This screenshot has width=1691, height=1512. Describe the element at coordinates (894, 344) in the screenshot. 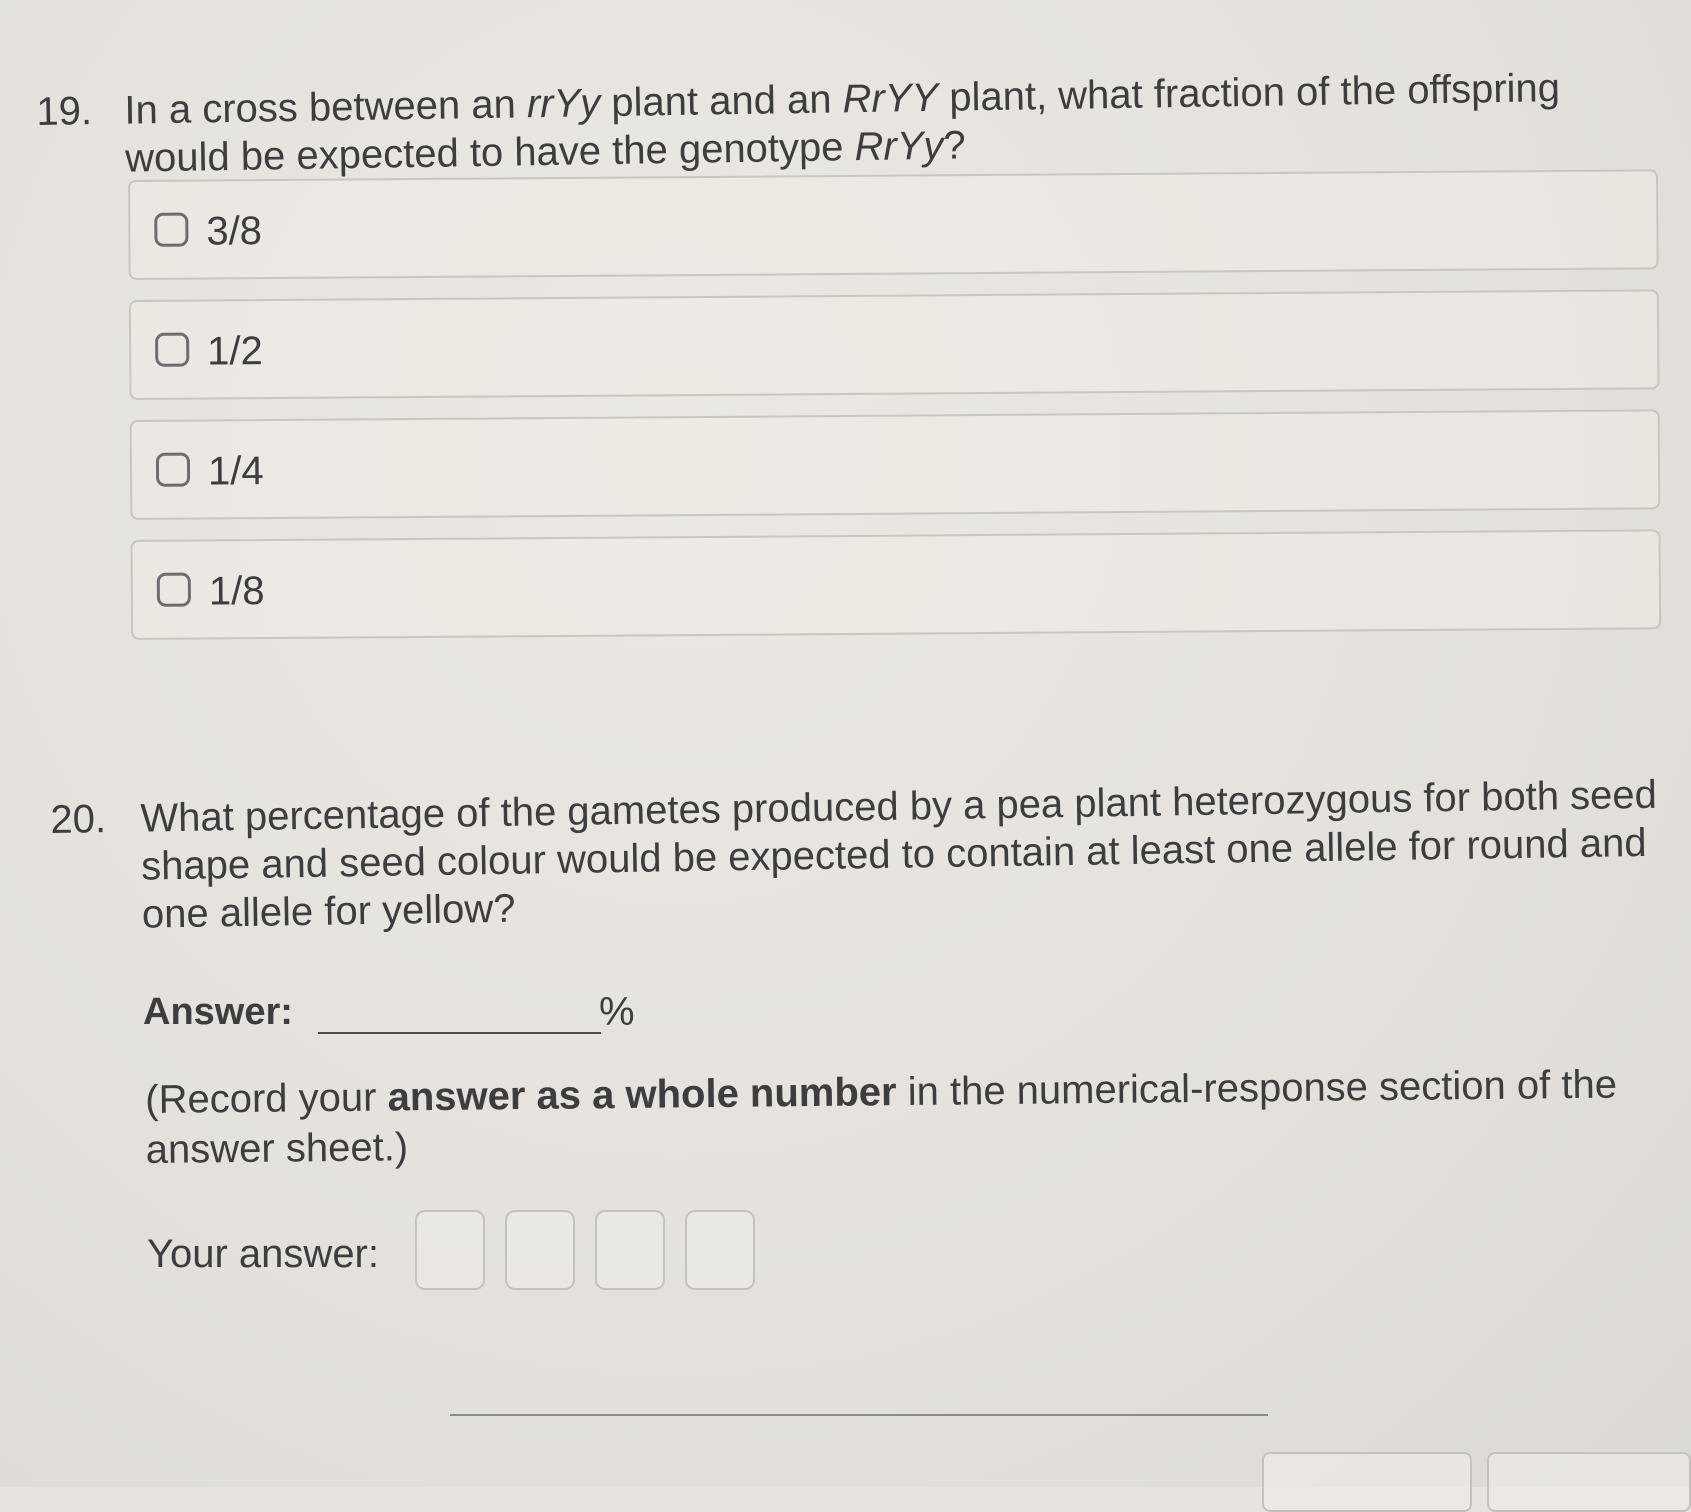

I see `option-1-2: 1/2` at that location.